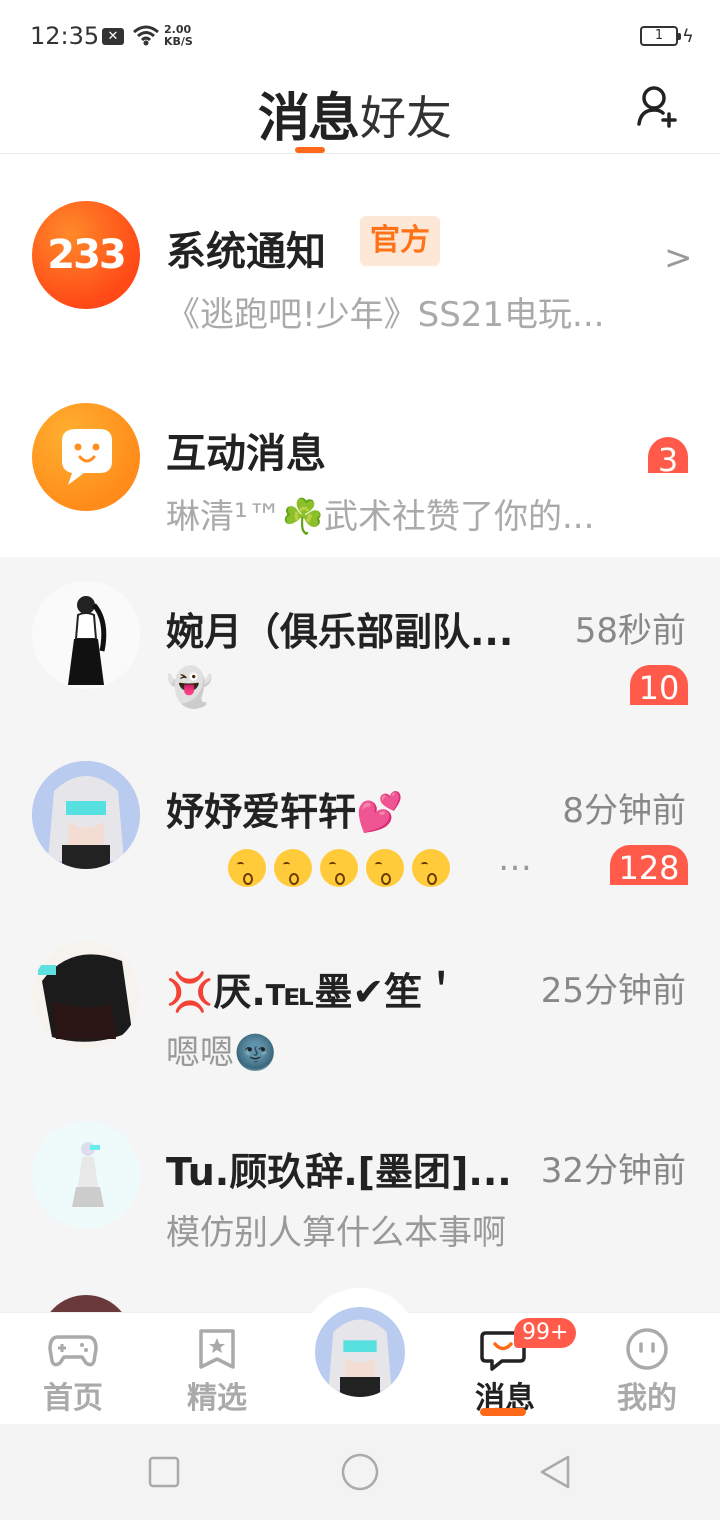 Image resolution: width=720 pixels, height=1520 pixels. I want to click on emoji-row, so click(343, 868).